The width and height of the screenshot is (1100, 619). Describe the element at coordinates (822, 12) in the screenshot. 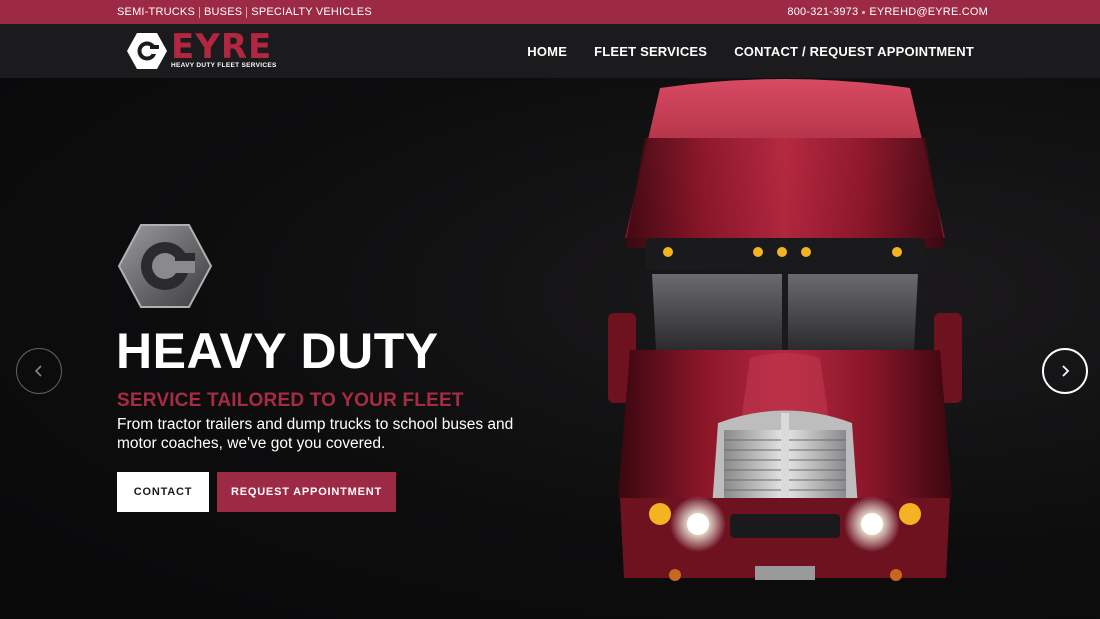

I see `phone-link: 800-321-3973` at that location.